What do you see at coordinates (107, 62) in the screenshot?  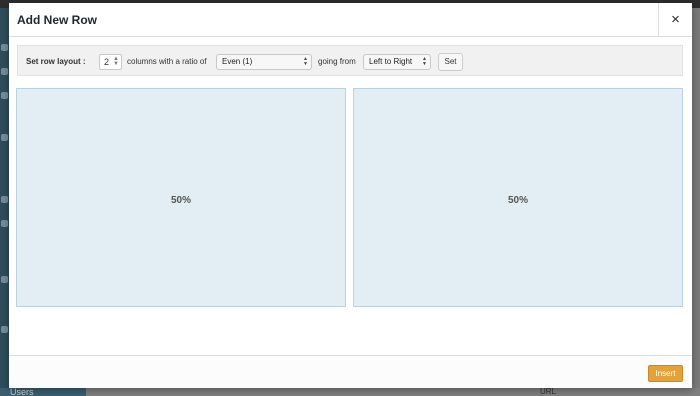 I see `columns-count-value: 2` at bounding box center [107, 62].